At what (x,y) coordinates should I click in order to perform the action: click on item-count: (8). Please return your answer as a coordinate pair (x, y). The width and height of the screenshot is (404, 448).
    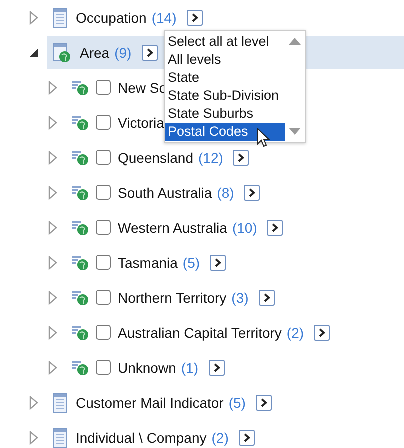
    Looking at the image, I should click on (225, 192).